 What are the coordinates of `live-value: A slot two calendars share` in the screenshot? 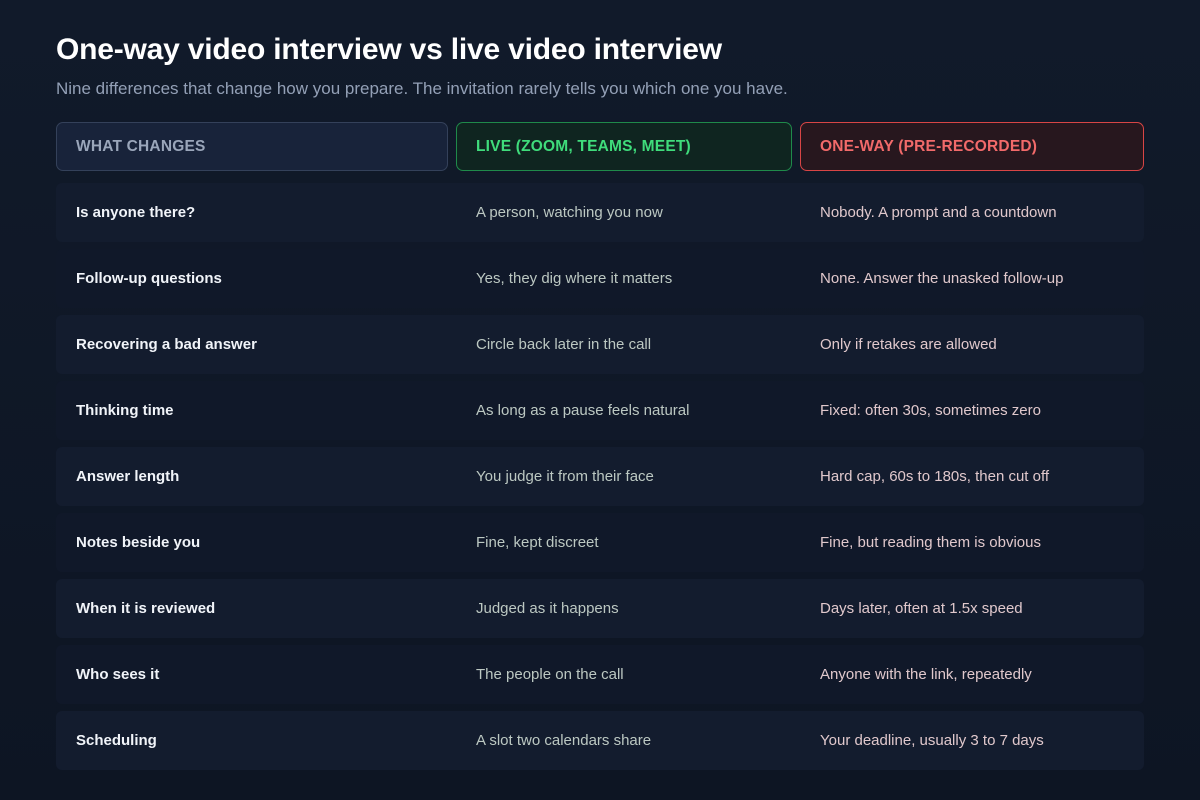 It's located at (564, 740).